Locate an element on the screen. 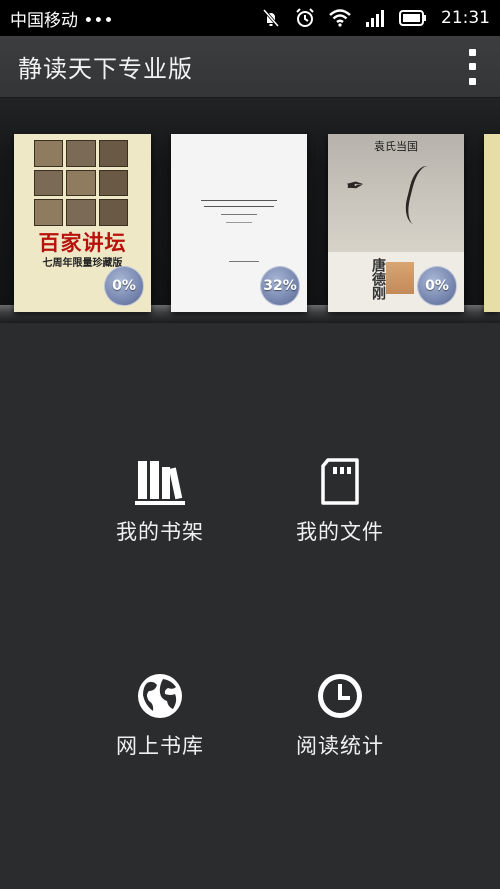  battery-icon is located at coordinates (413, 18).